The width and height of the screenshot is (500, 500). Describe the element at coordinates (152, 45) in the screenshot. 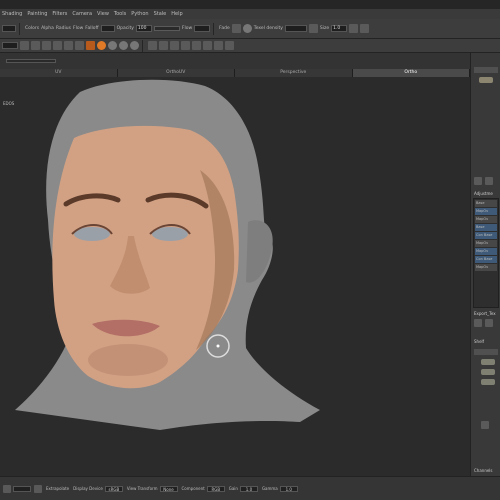

I see `move-icon` at that location.